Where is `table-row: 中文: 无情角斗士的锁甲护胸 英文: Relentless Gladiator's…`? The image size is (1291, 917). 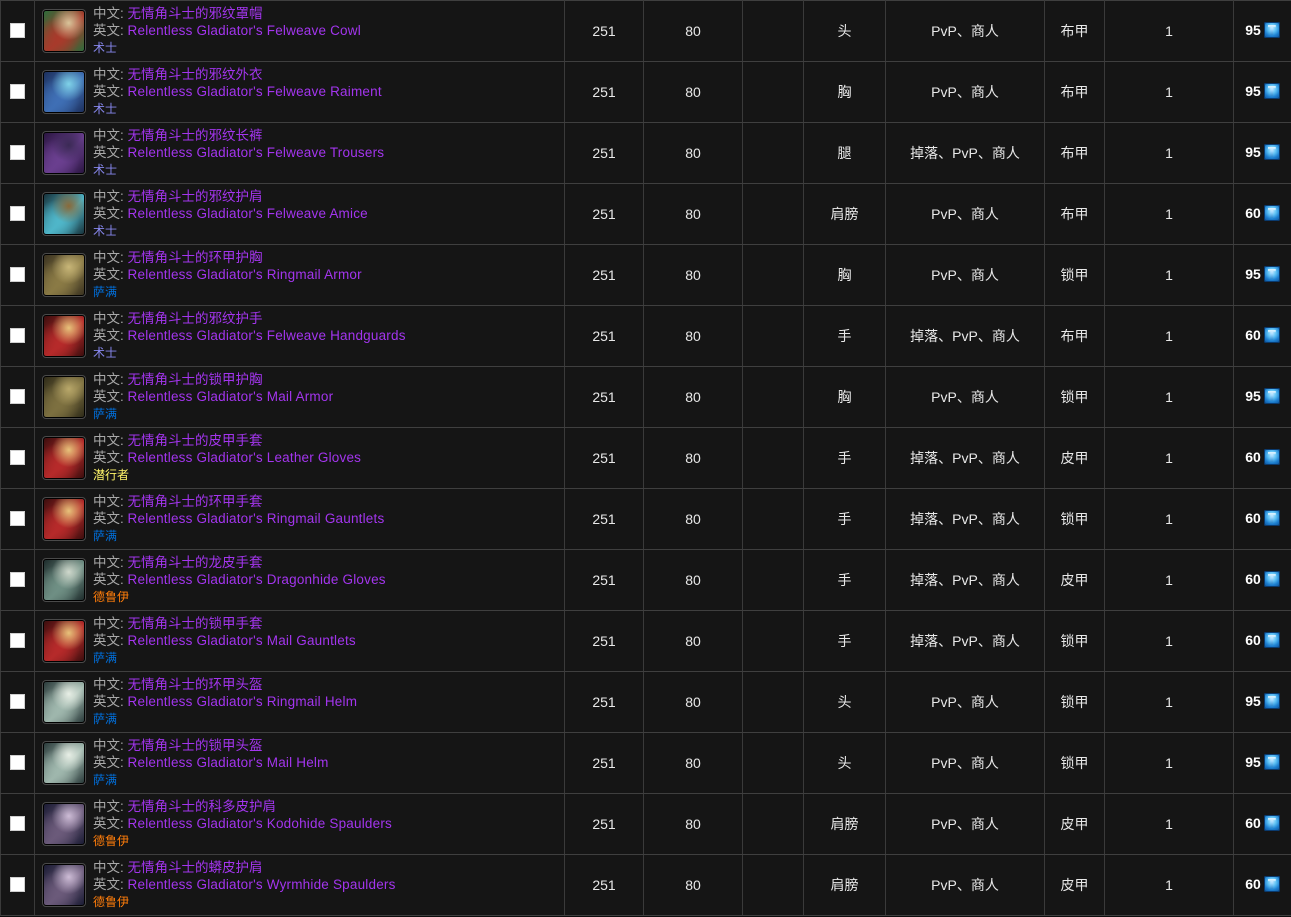
table-row: 中文: 无情角斗士的锁甲护胸 英文: Relentless Gladiator's… is located at coordinates (645, 397).